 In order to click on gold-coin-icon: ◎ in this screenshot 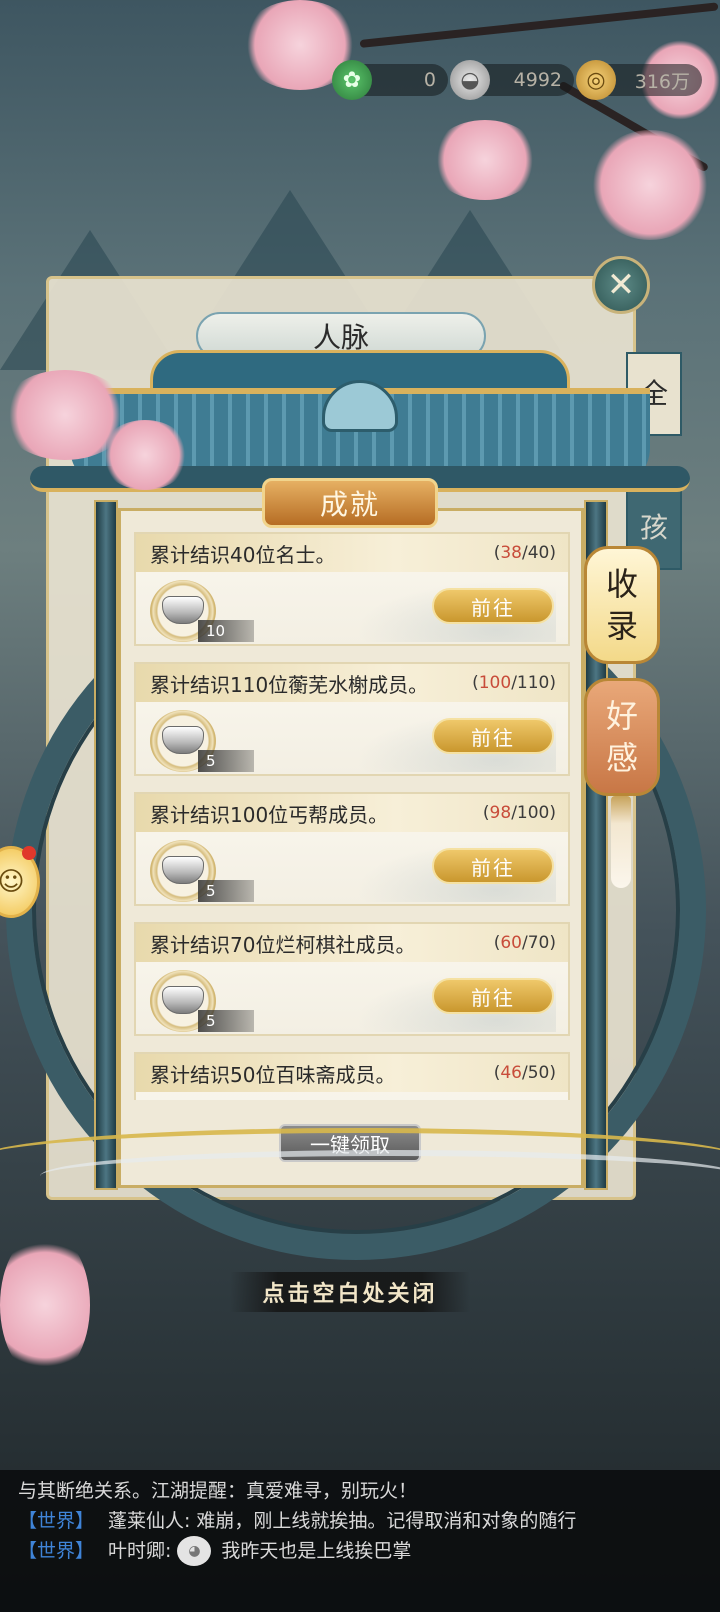, I will do `click(596, 80)`.